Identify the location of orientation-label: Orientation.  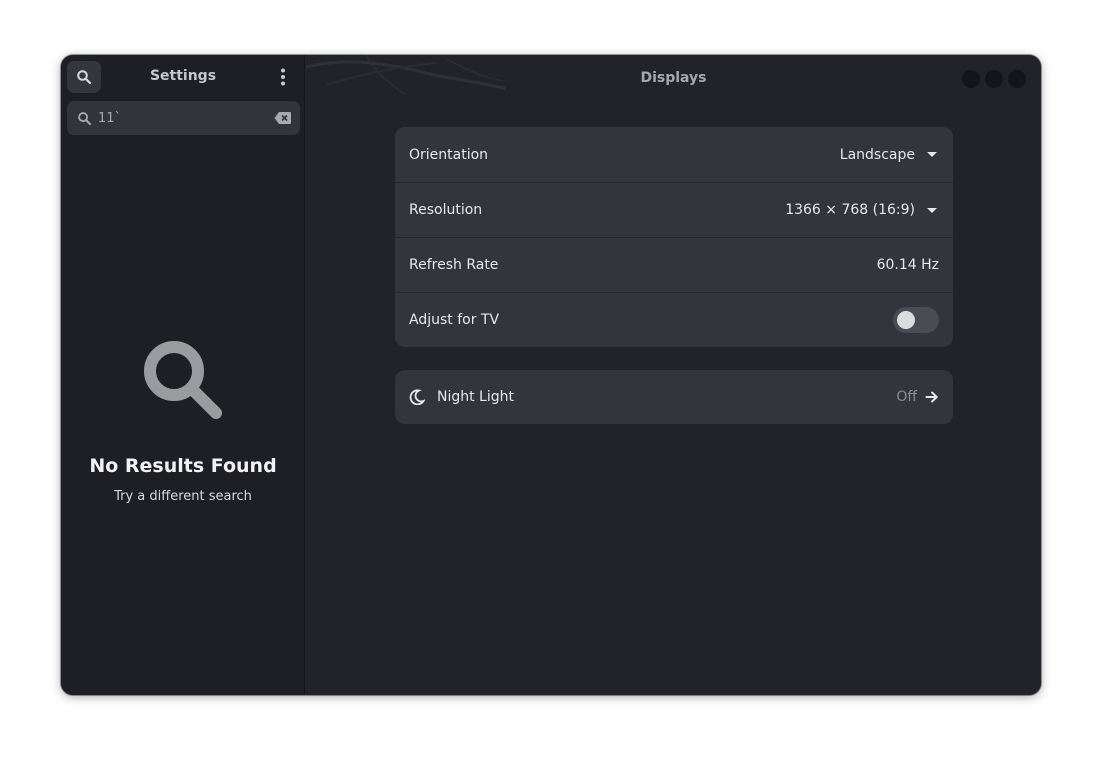
(449, 154).